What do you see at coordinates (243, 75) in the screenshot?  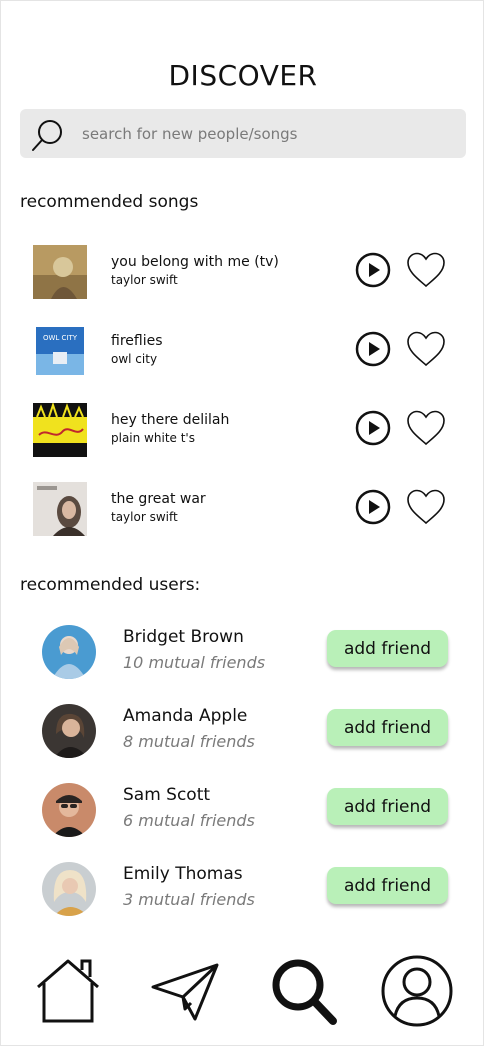 I see `page-title: DISCOVER` at bounding box center [243, 75].